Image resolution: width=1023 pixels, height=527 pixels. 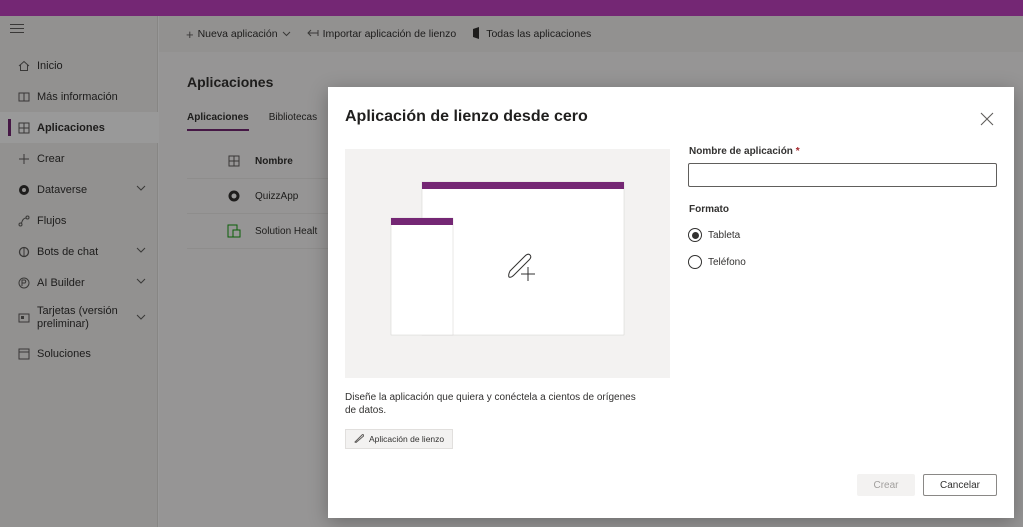 I want to click on cancel-button: Cancelar, so click(x=960, y=485).